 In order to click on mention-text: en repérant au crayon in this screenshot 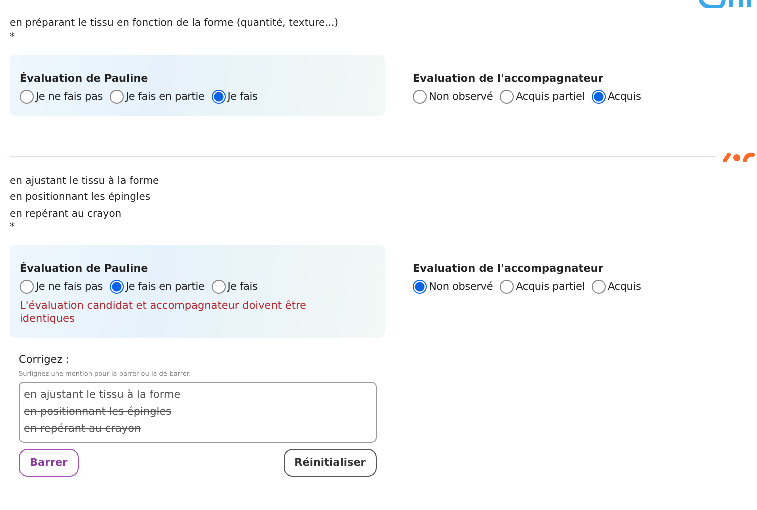, I will do `click(198, 429)`.